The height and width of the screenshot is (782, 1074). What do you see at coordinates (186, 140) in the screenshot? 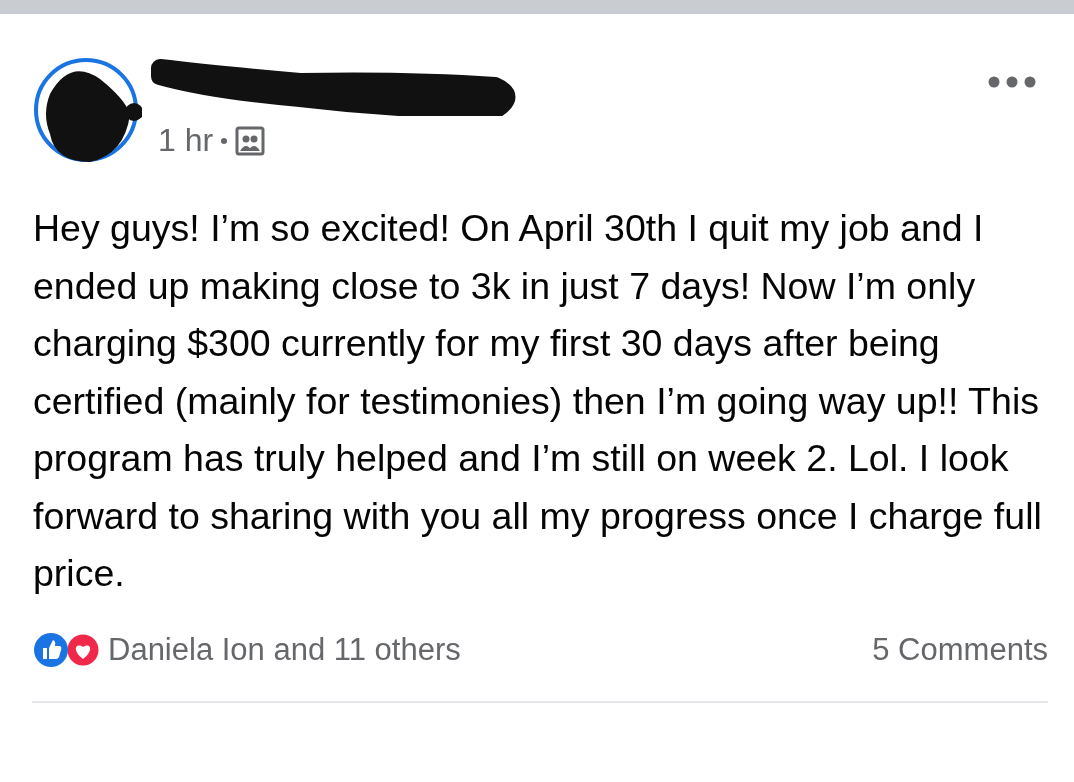
I see `post-time: 1 hr` at bounding box center [186, 140].